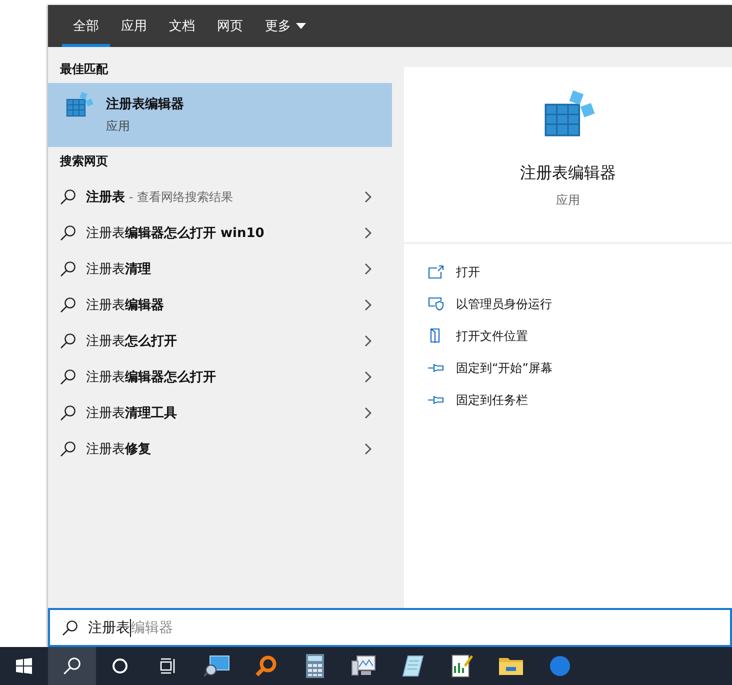 This screenshot has height=685, width=732. I want to click on web-search-item: 注册表编辑器怎么打开, so click(220, 377).